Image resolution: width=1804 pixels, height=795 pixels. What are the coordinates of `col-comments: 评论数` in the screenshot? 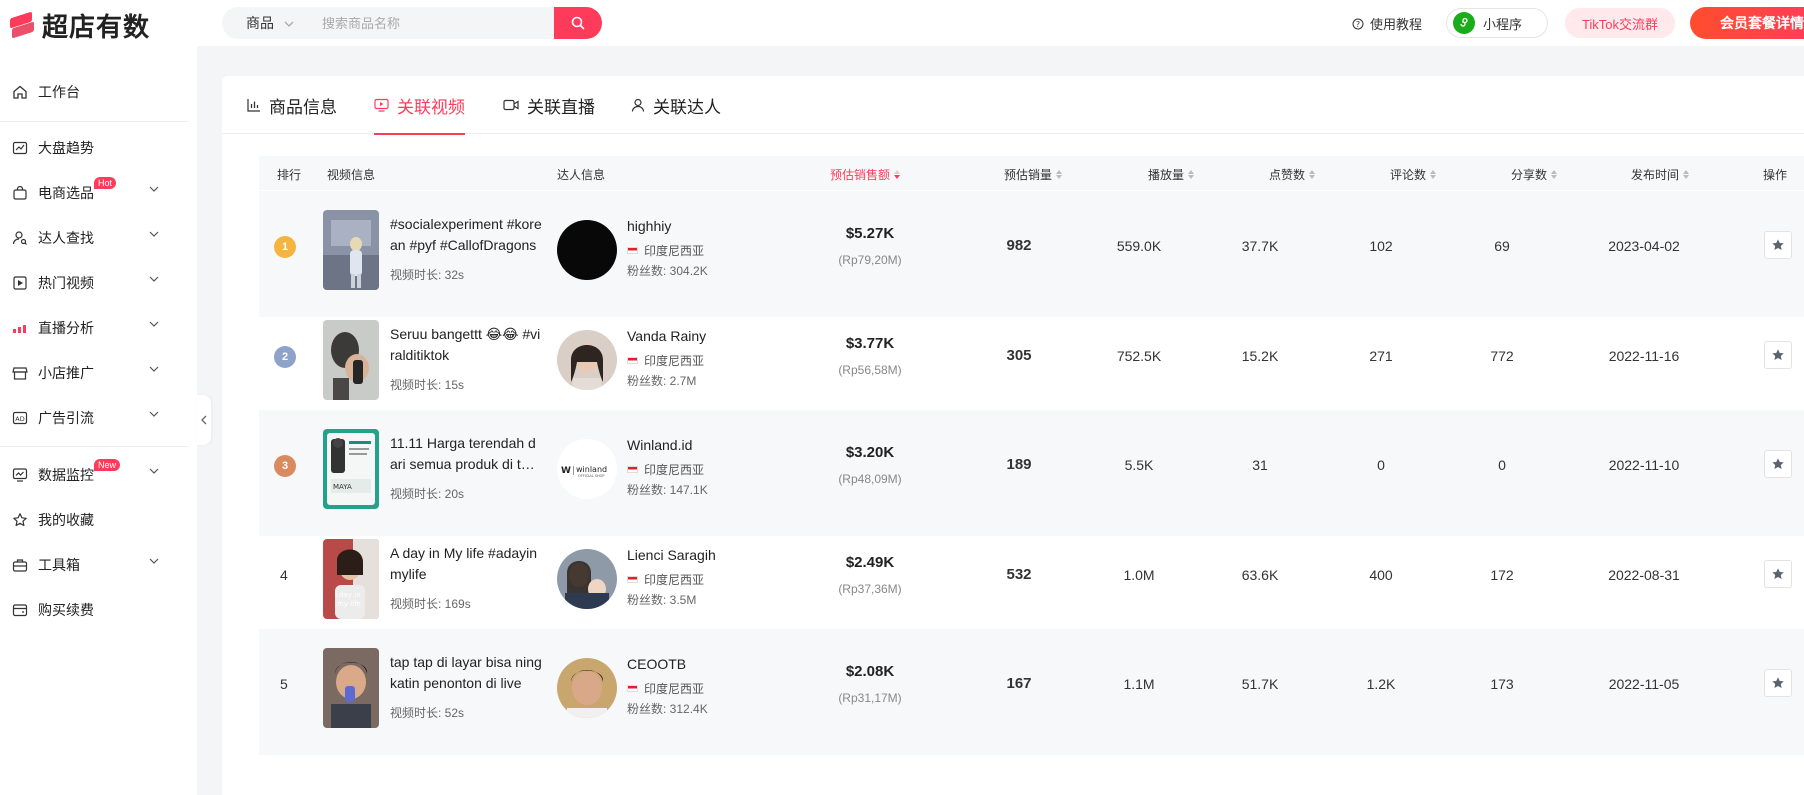 It's located at (1413, 174).